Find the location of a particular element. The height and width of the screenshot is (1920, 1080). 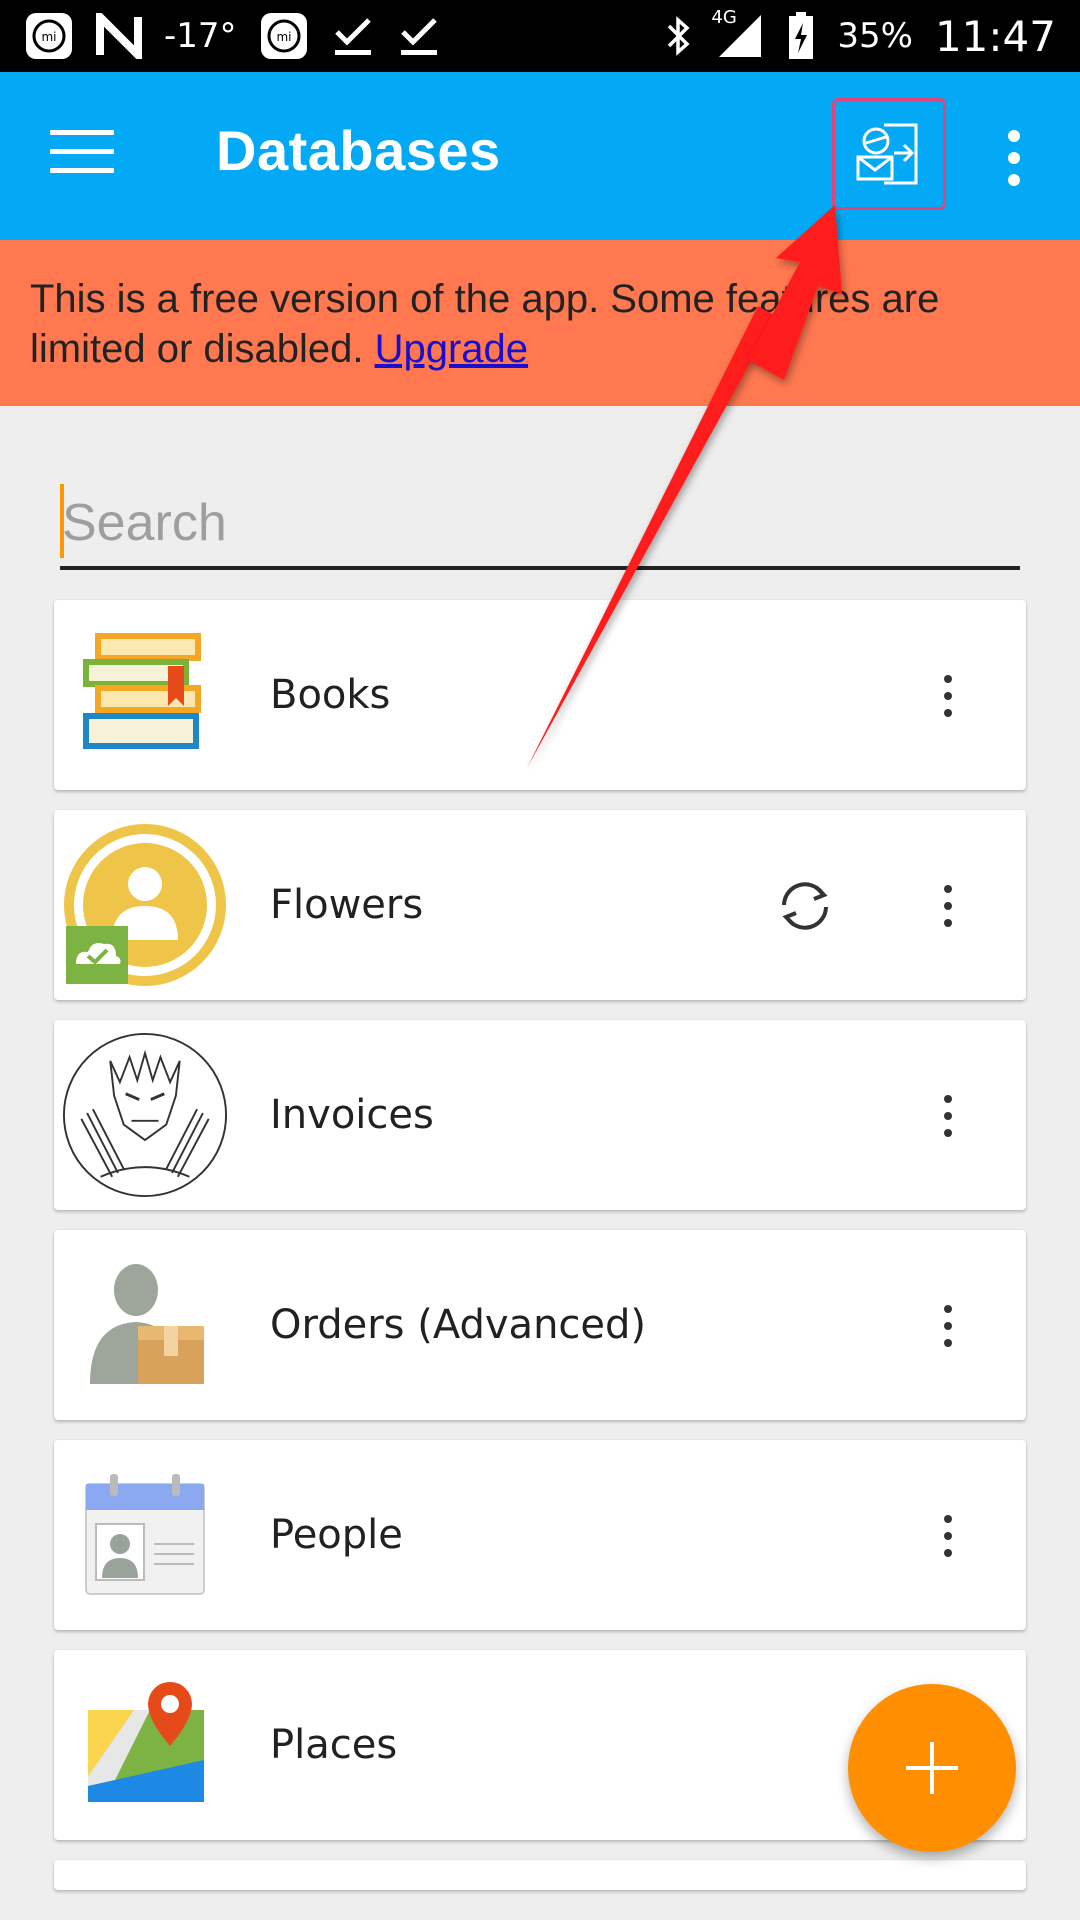

upgrade-link: Upgrade is located at coordinates (451, 349).